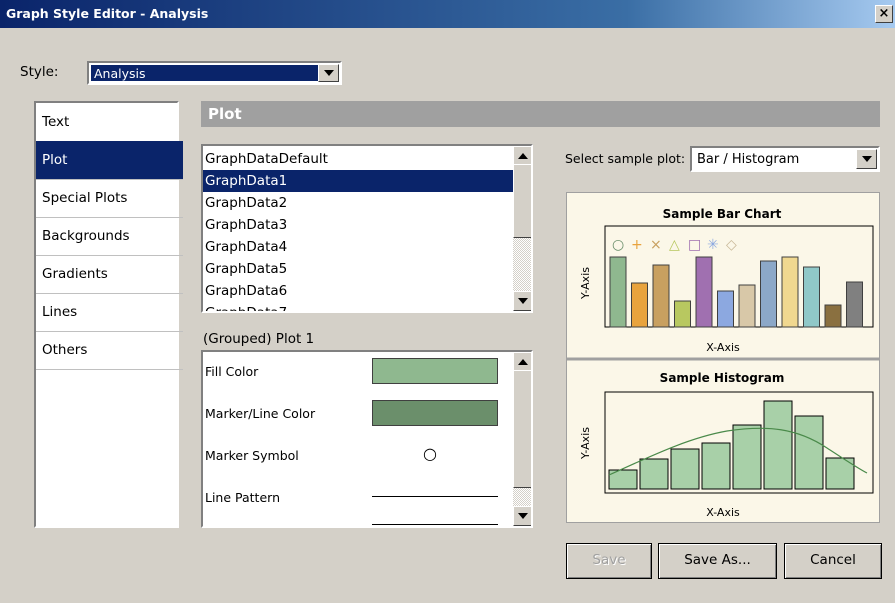 The width and height of the screenshot is (895, 603). Describe the element at coordinates (833, 561) in the screenshot. I see `cancel-button: Cancel` at that location.